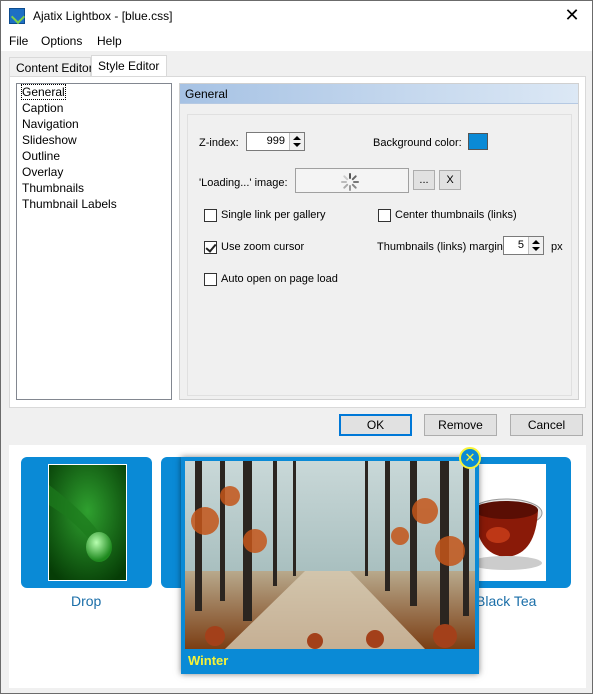  Describe the element at coordinates (86, 601) in the screenshot. I see `thumbnail-caption-drop: Drop` at that location.